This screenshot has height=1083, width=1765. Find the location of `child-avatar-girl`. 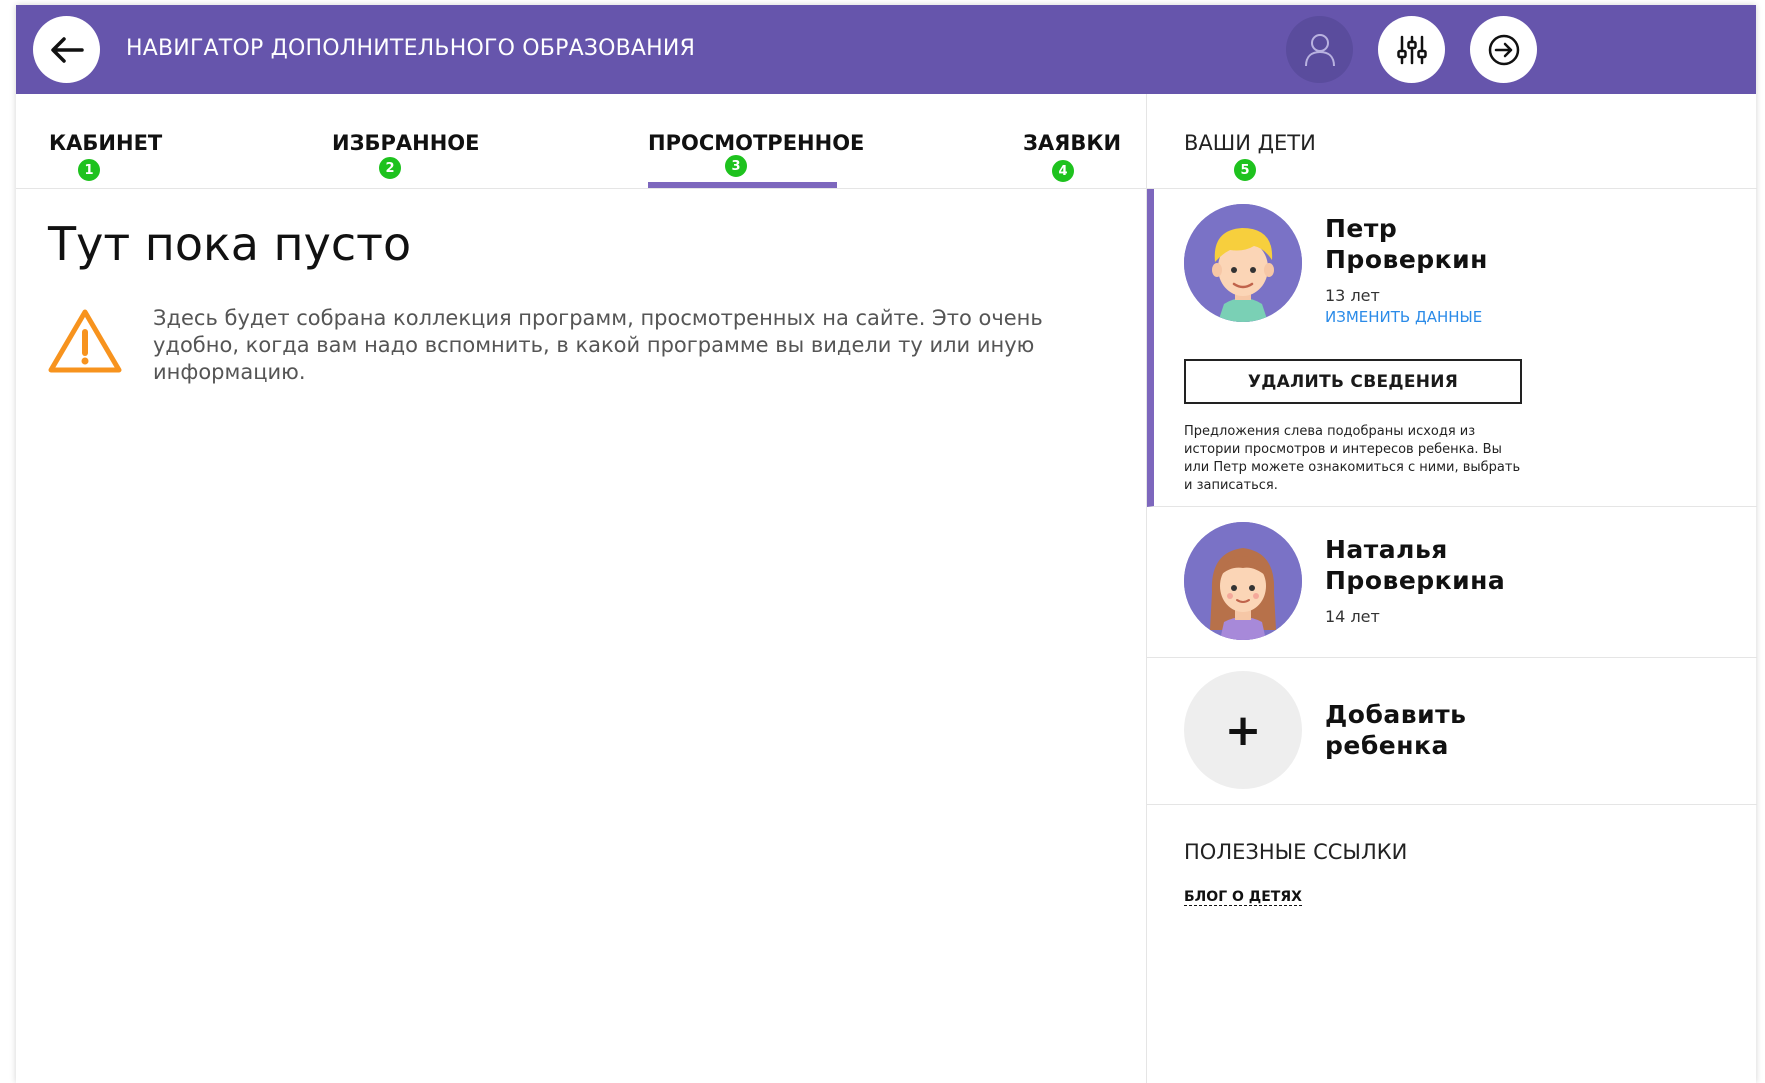

child-avatar-girl is located at coordinates (1243, 581).